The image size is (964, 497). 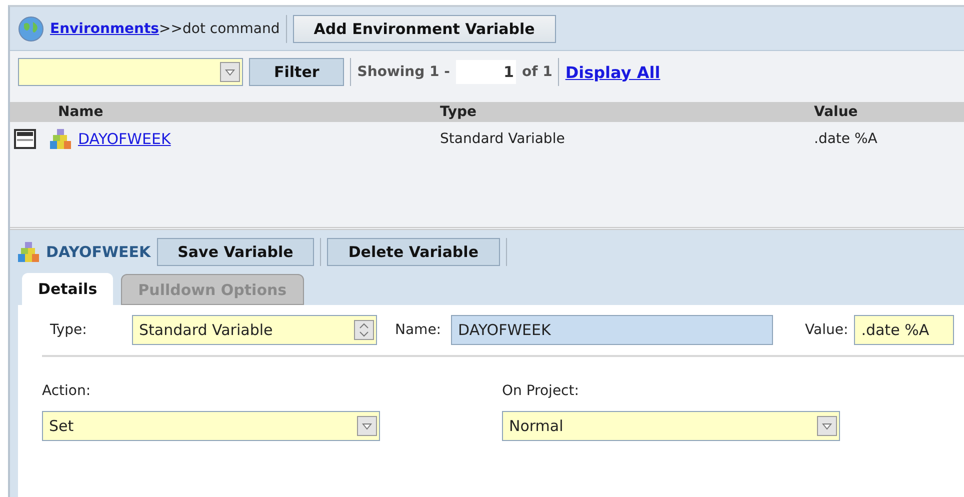 What do you see at coordinates (826, 330) in the screenshot?
I see `value-label: Value:` at bounding box center [826, 330].